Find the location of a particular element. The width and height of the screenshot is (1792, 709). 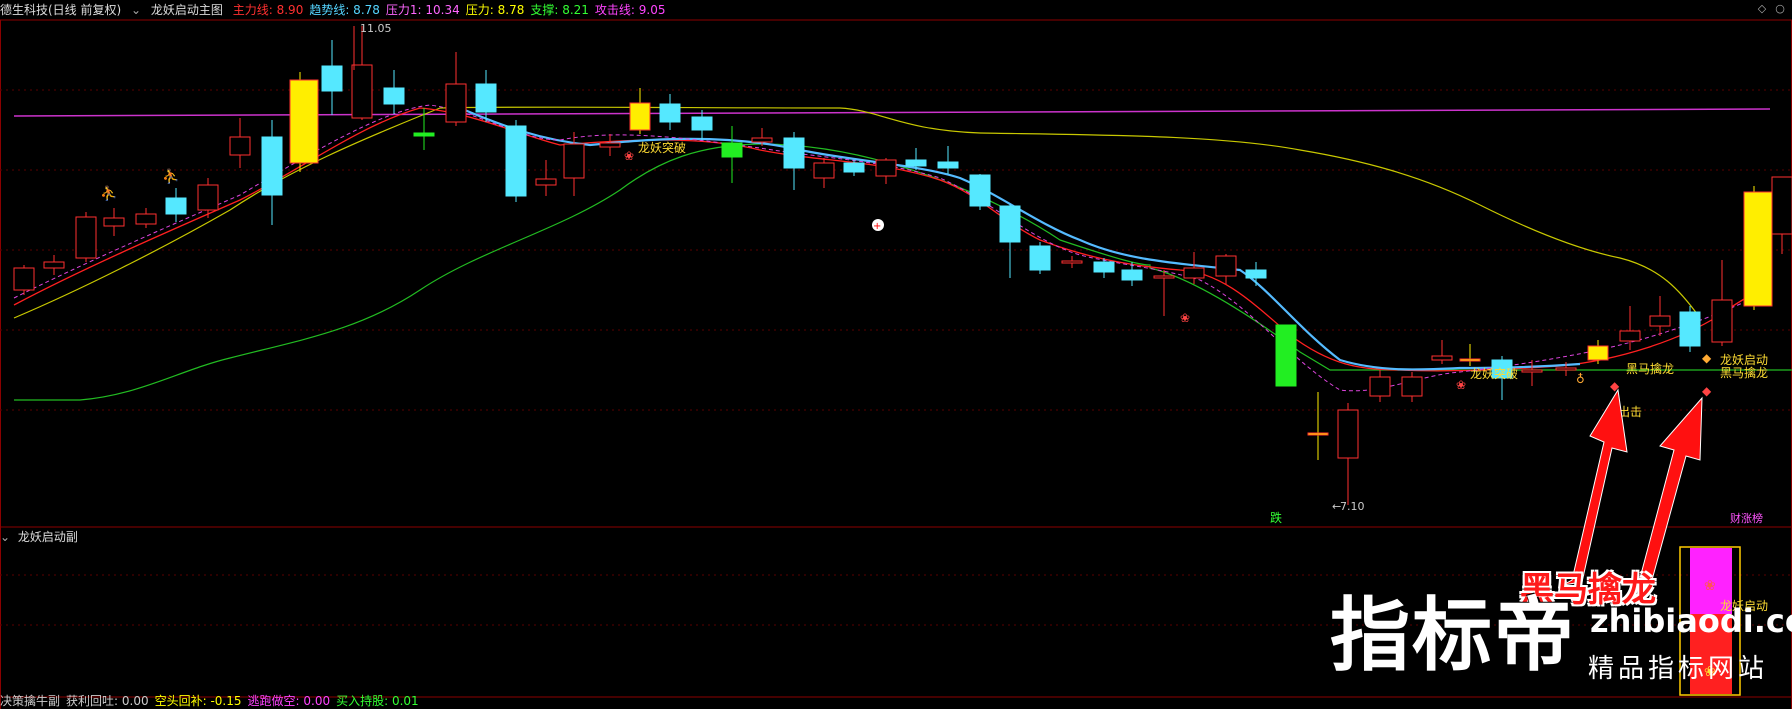

sub-panel-header: ⌄ 龙妖启动副 is located at coordinates (39, 537).